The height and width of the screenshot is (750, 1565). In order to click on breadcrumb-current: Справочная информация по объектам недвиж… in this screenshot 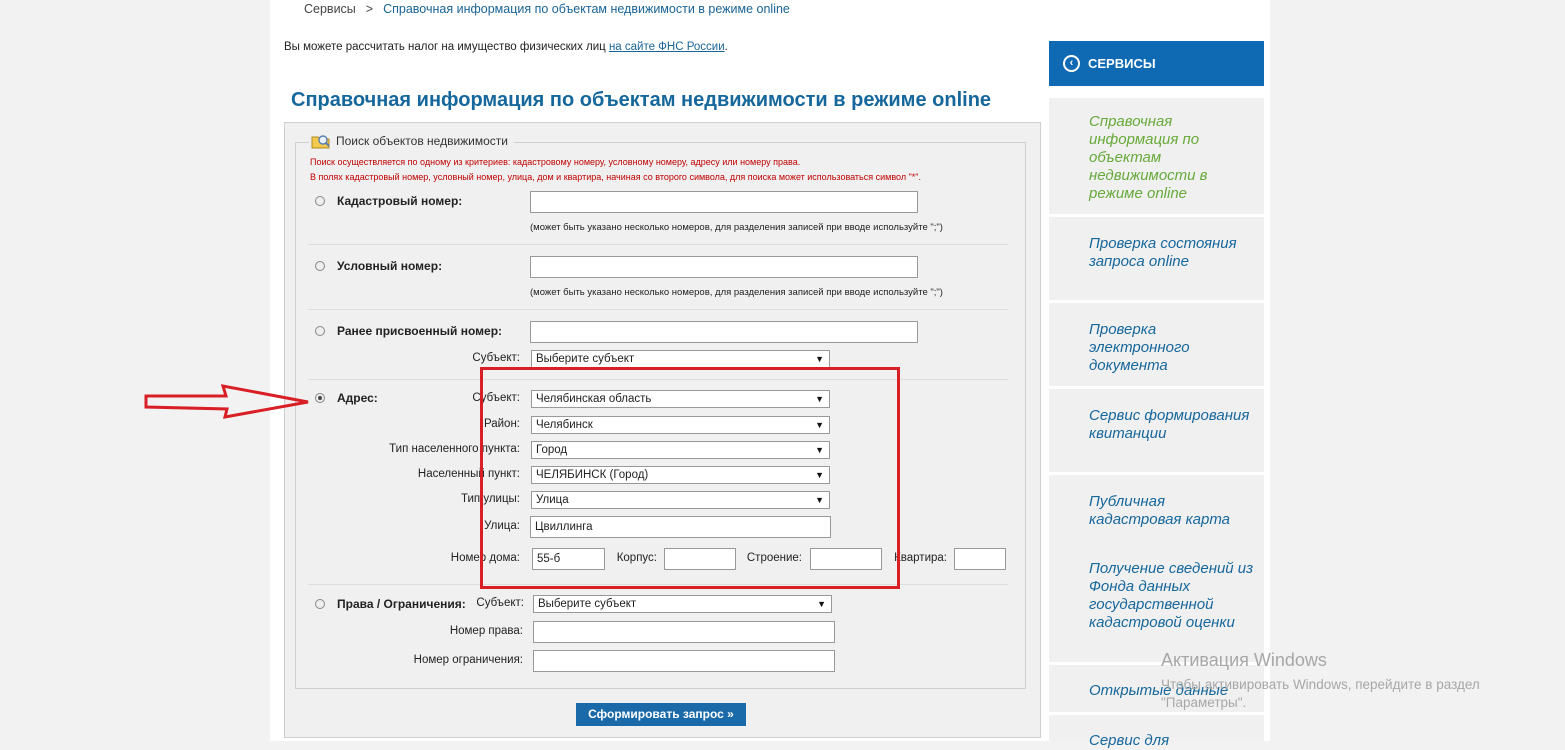, I will do `click(586, 9)`.